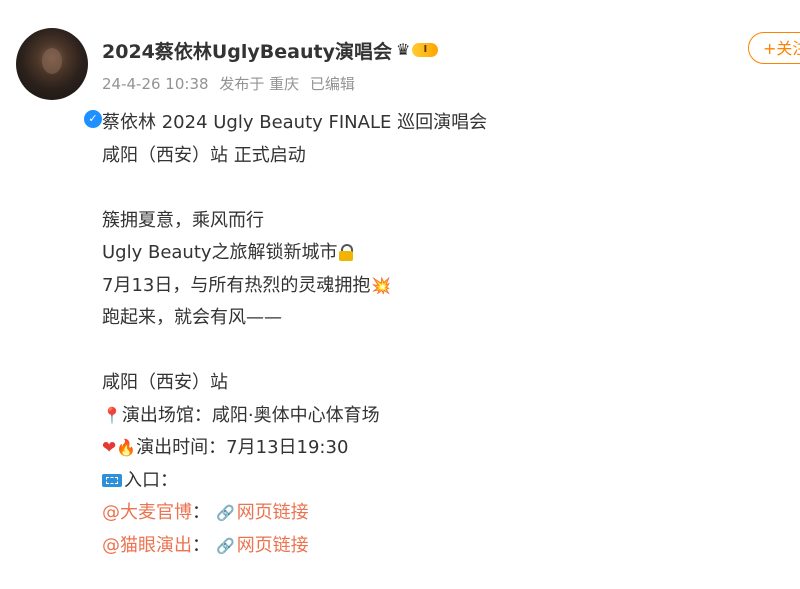  Describe the element at coordinates (247, 50) in the screenshot. I see `author-name: 2024蔡依林UglyBeauty演唱会` at that location.